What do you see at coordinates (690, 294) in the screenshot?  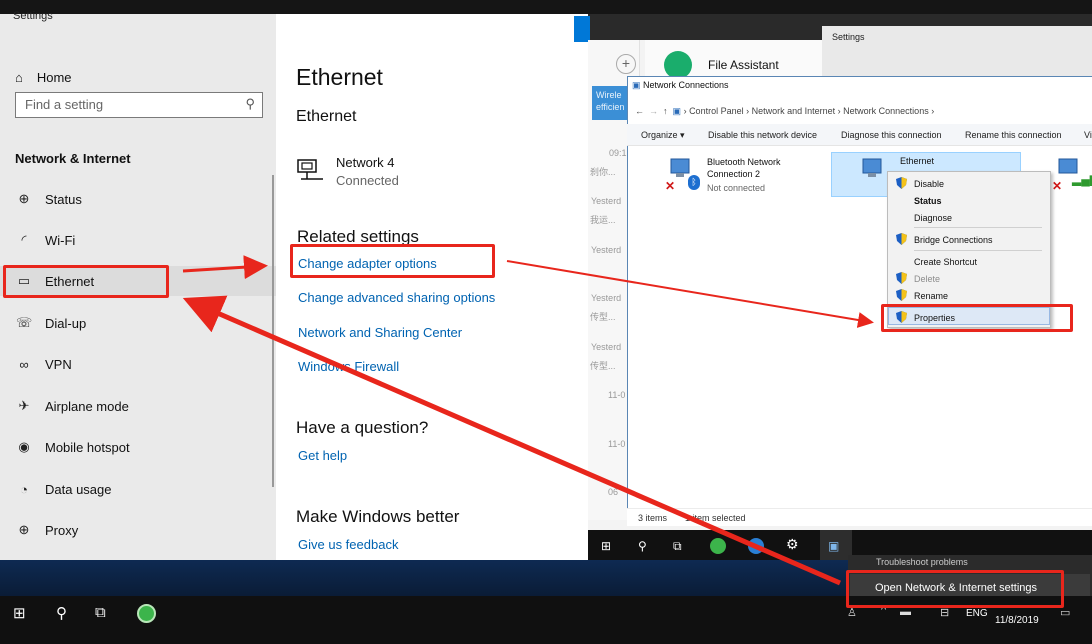 I see `arrow-adapter-to-properties` at bounding box center [690, 294].